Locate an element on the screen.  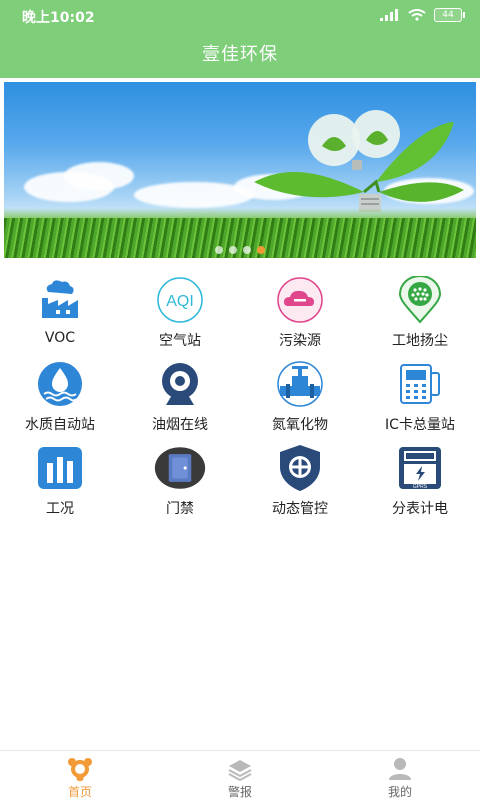
grid-item-dynamic-control: 动态管控 is located at coordinates (300, 480).